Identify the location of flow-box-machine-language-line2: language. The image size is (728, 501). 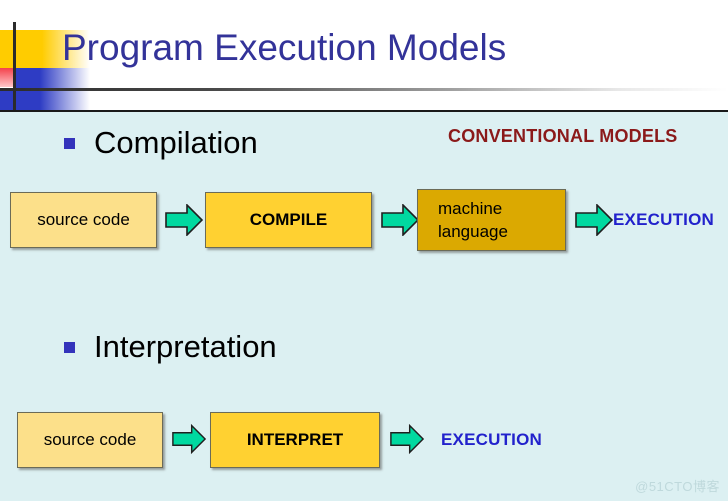
(473, 231).